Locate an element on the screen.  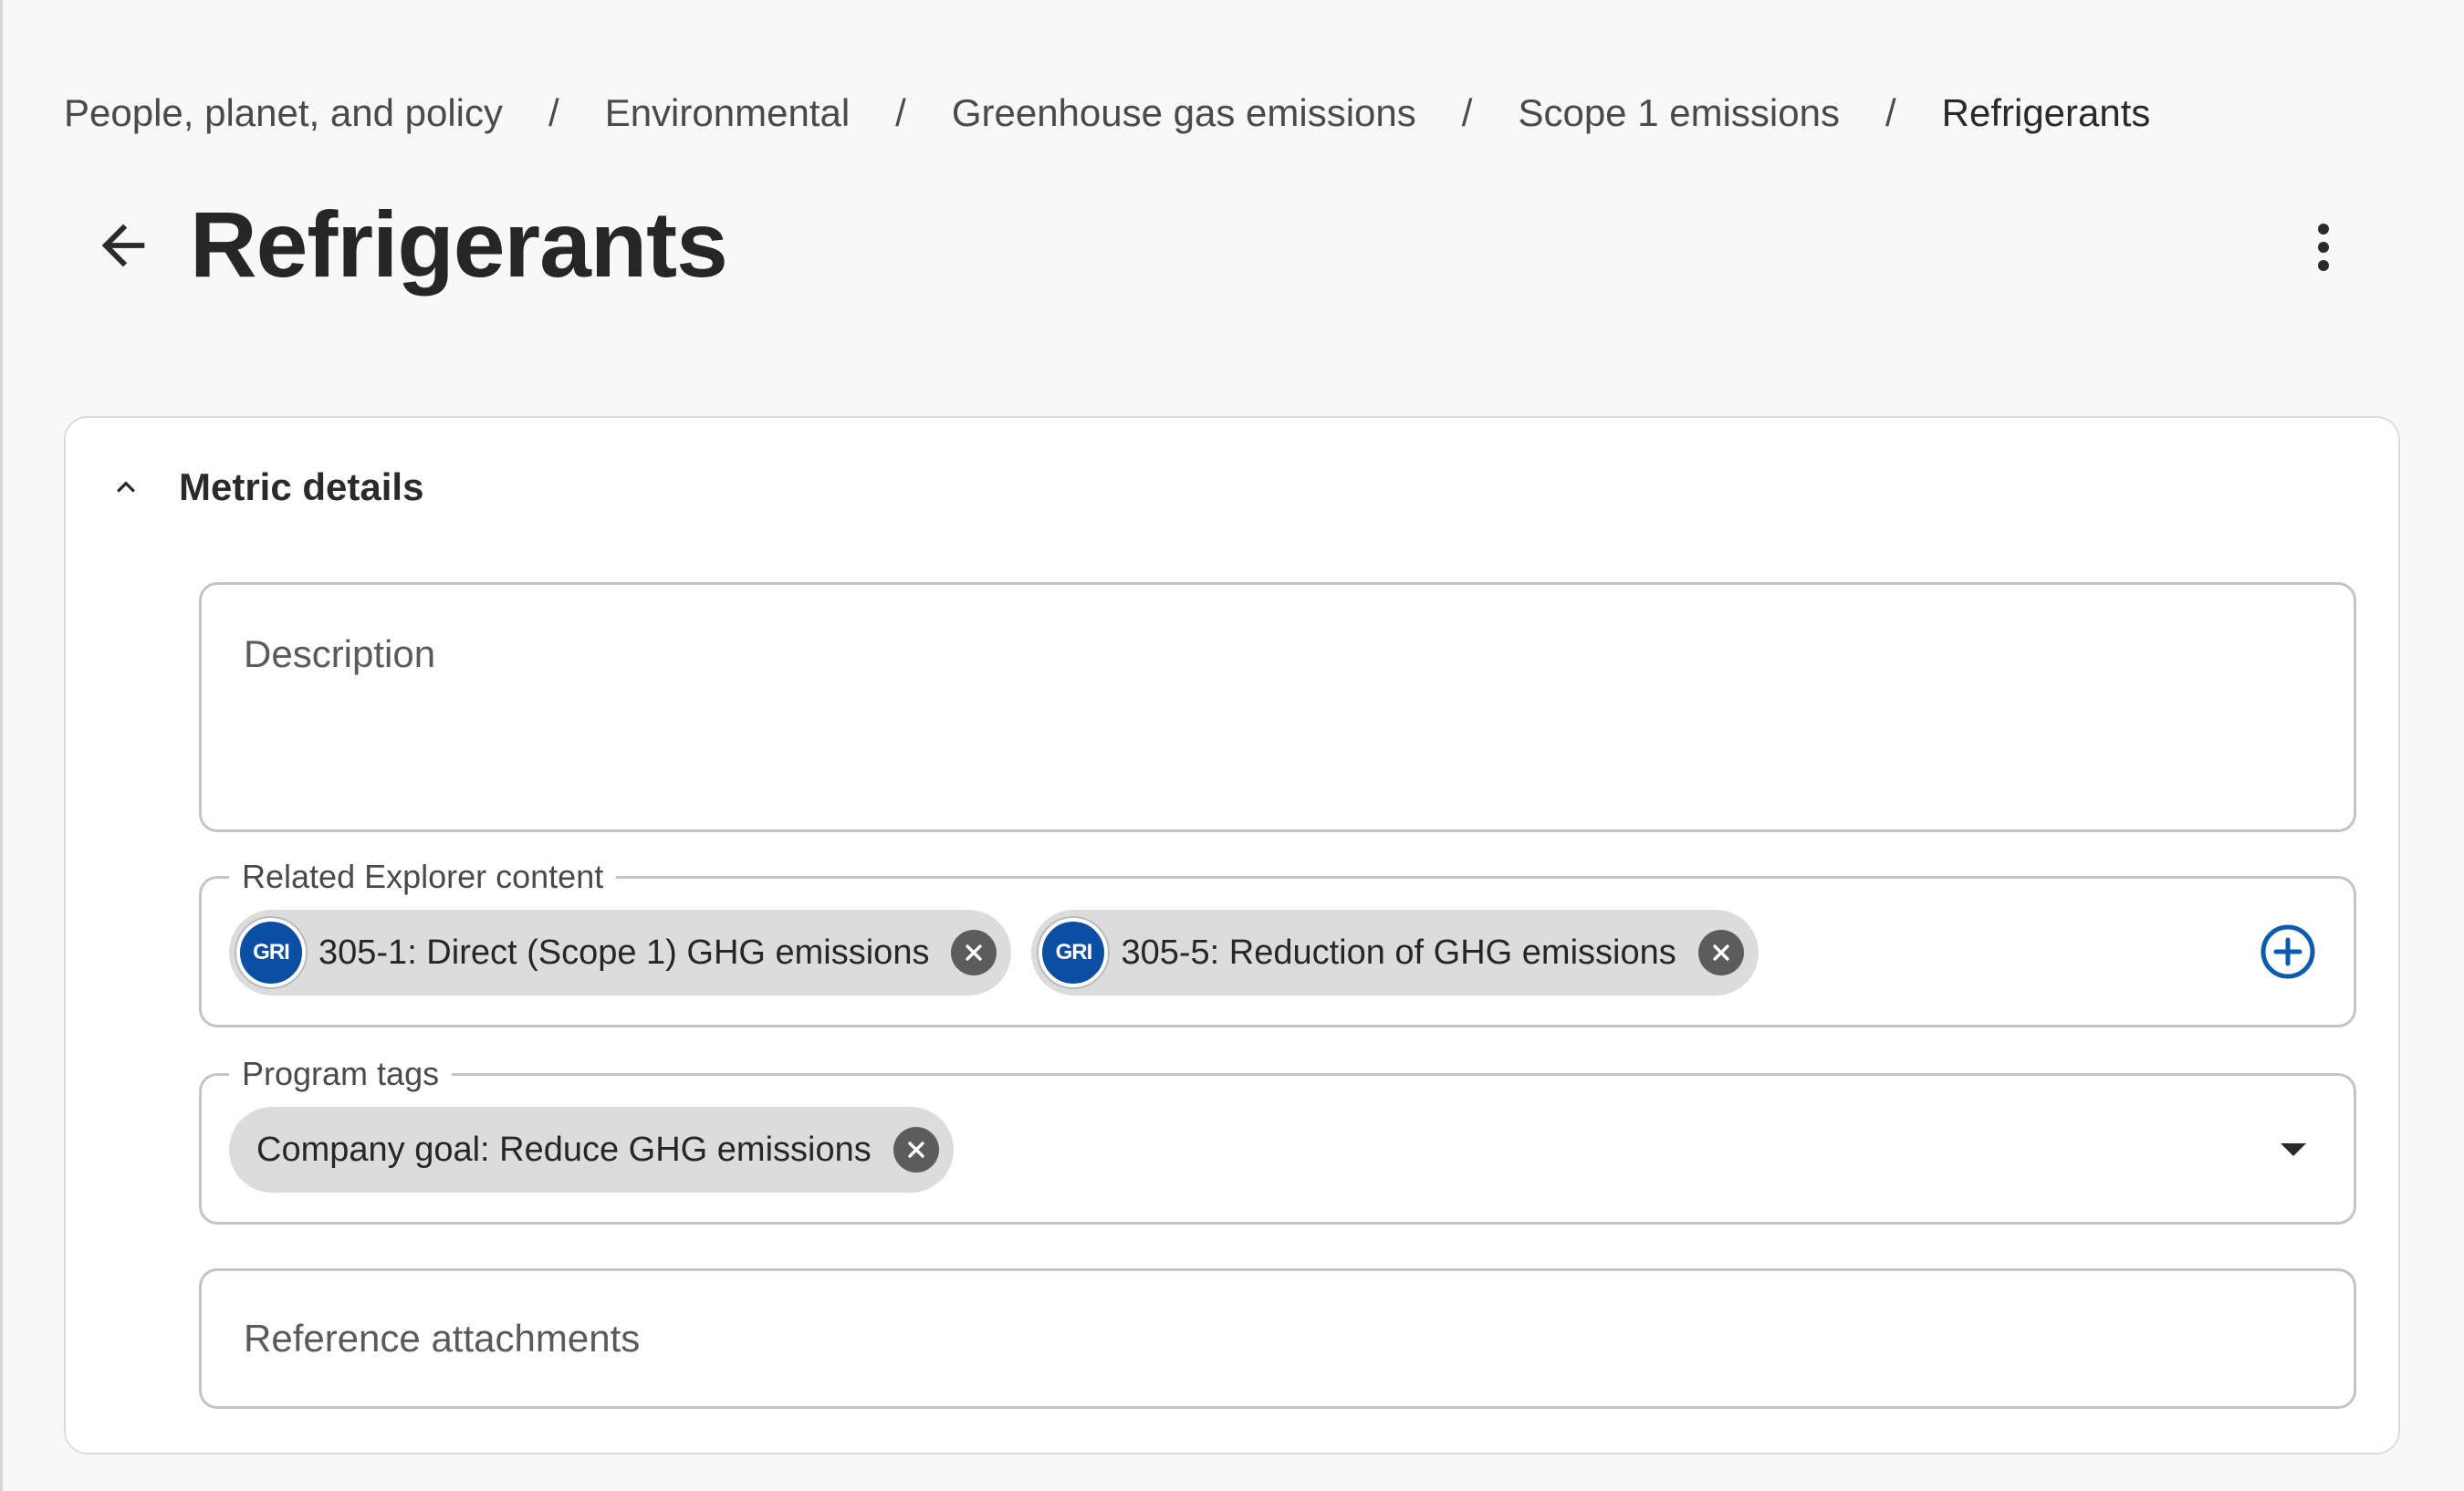
add-circle-icon is located at coordinates (2287, 951).